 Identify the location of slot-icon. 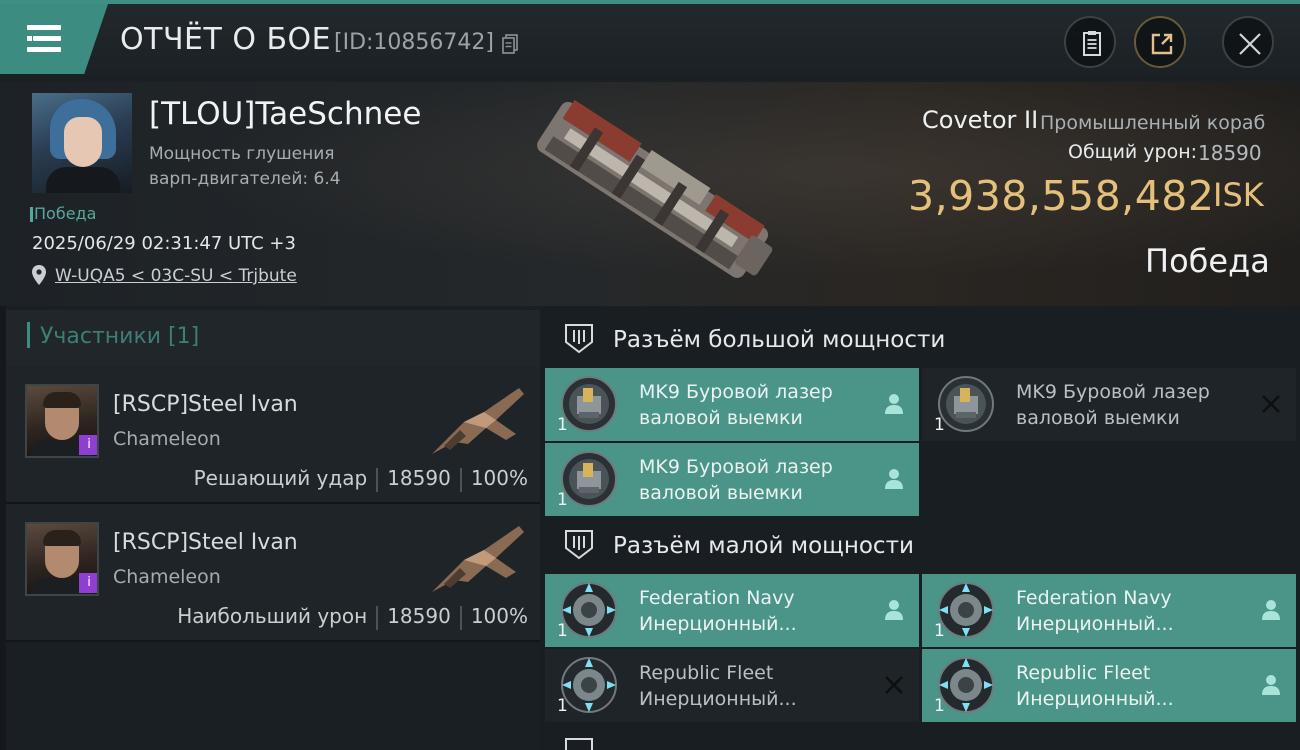
(579, 744).